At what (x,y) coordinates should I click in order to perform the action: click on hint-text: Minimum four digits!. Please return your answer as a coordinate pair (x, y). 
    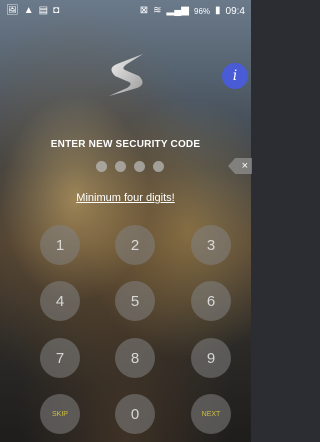
    Looking at the image, I should click on (125, 198).